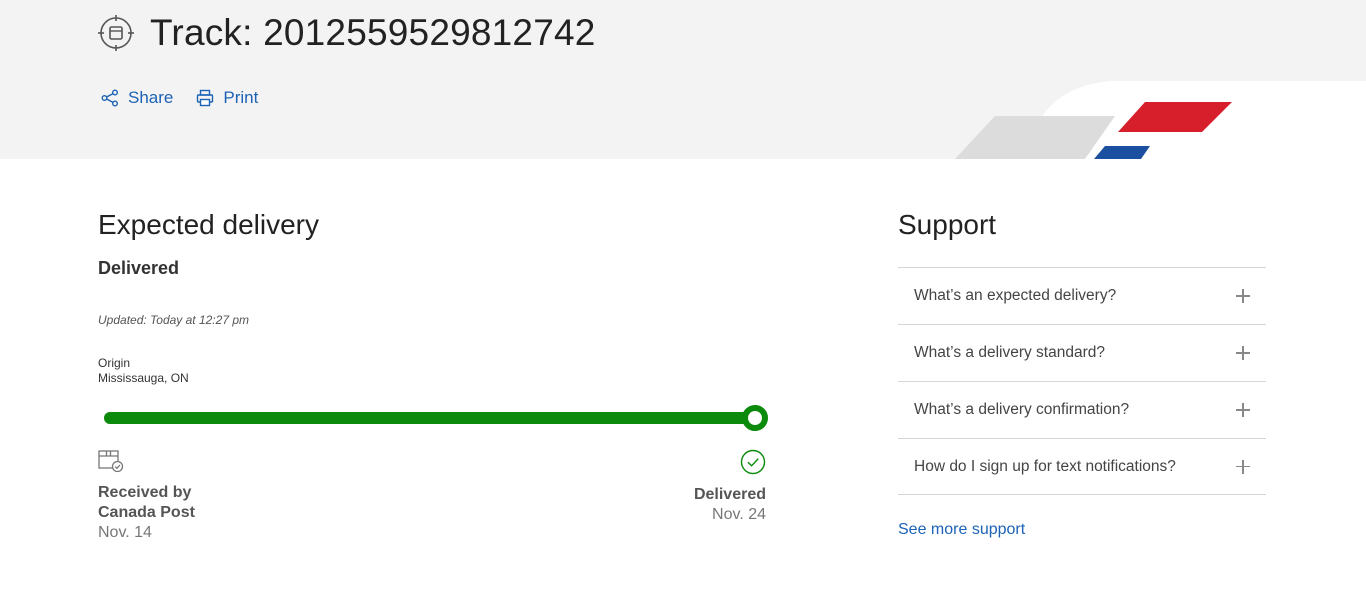  I want to click on faq-item-expected-delivery: What’s an expected delivery?, so click(1082, 295).